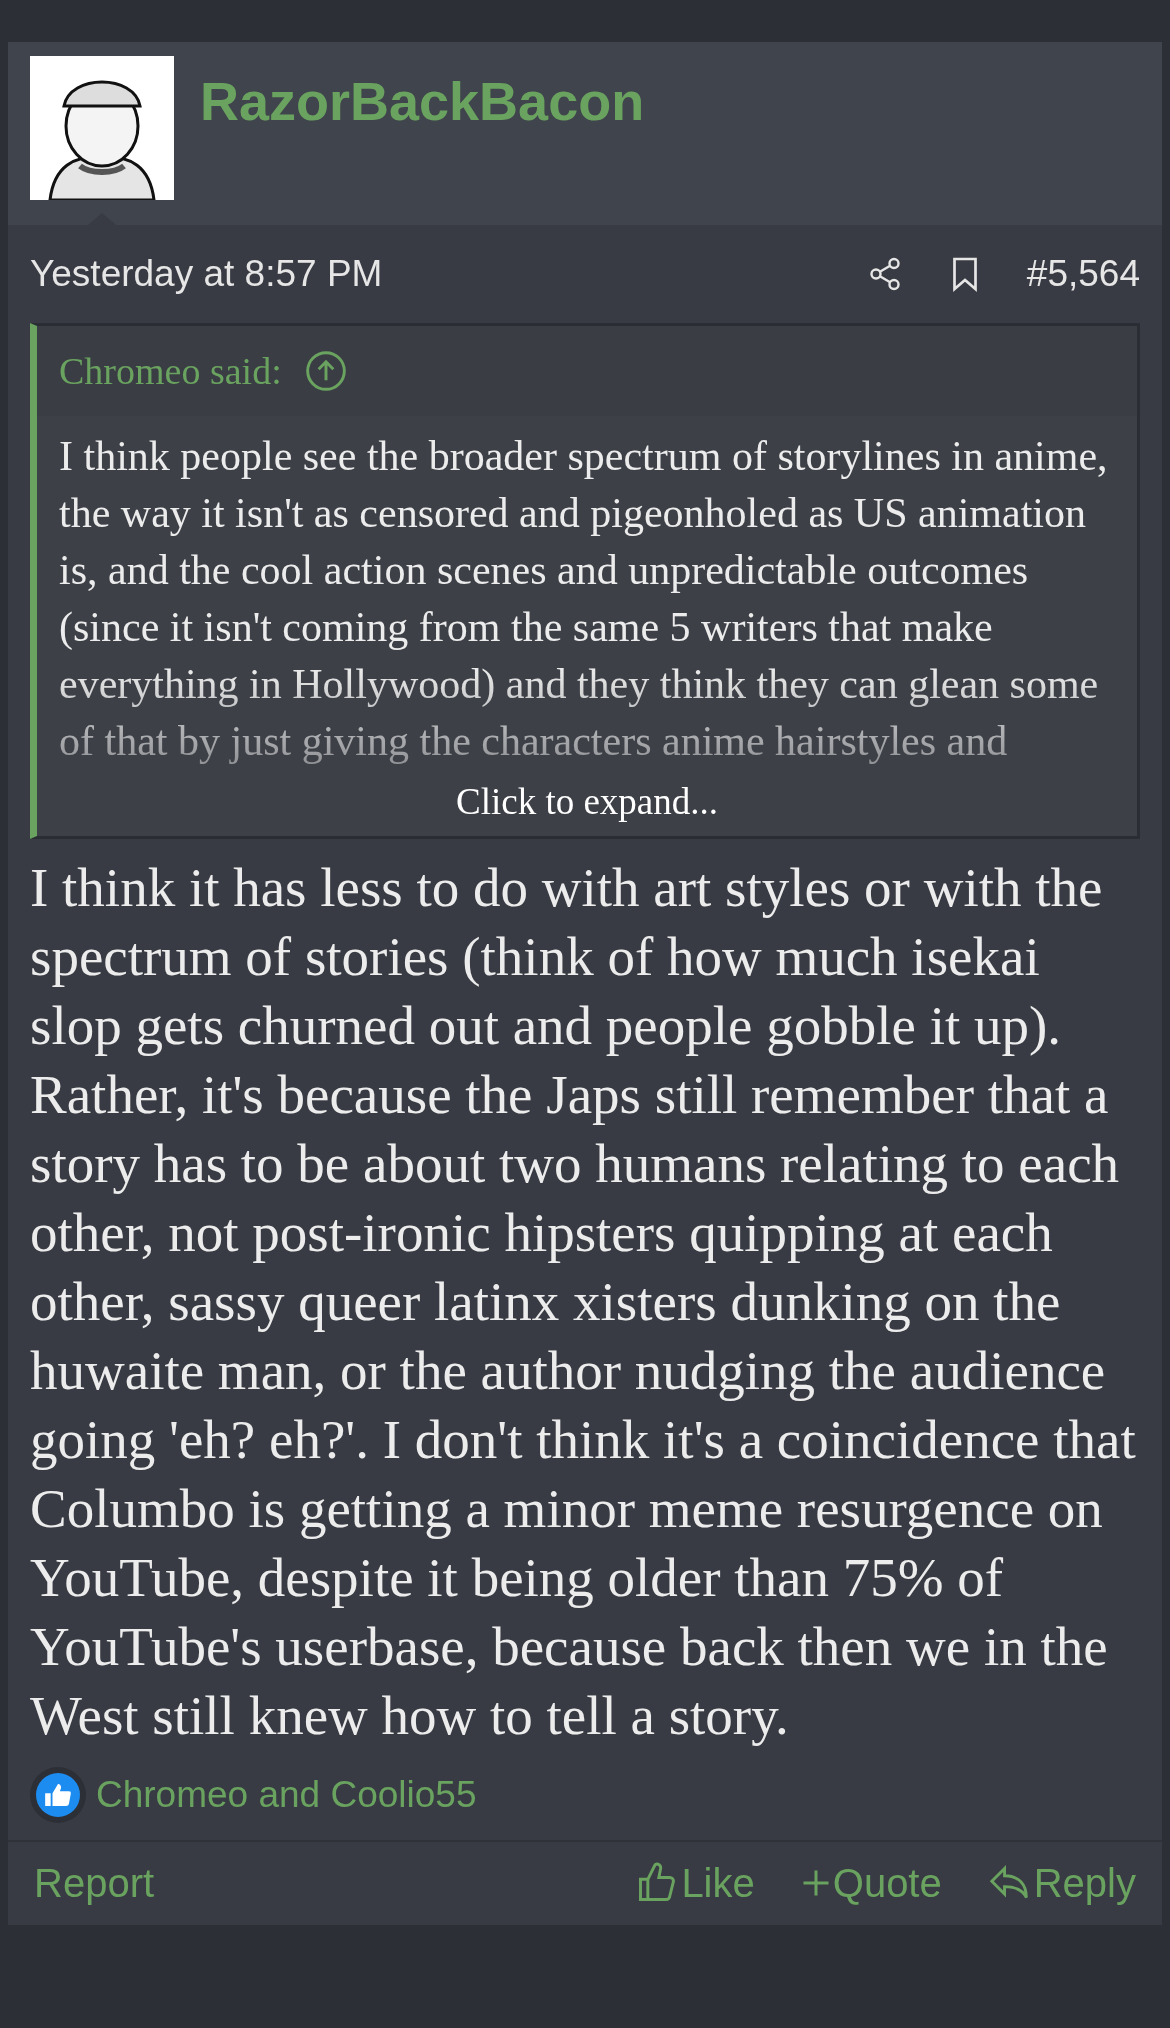 The image size is (1170, 2028). Describe the element at coordinates (422, 101) in the screenshot. I see `author-name: RazorBackBacon` at that location.